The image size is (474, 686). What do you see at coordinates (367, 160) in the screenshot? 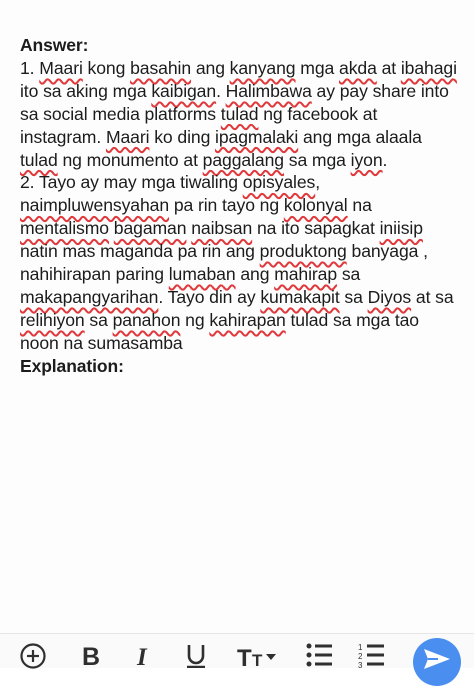
I see `misspelled-word: iyon` at bounding box center [367, 160].